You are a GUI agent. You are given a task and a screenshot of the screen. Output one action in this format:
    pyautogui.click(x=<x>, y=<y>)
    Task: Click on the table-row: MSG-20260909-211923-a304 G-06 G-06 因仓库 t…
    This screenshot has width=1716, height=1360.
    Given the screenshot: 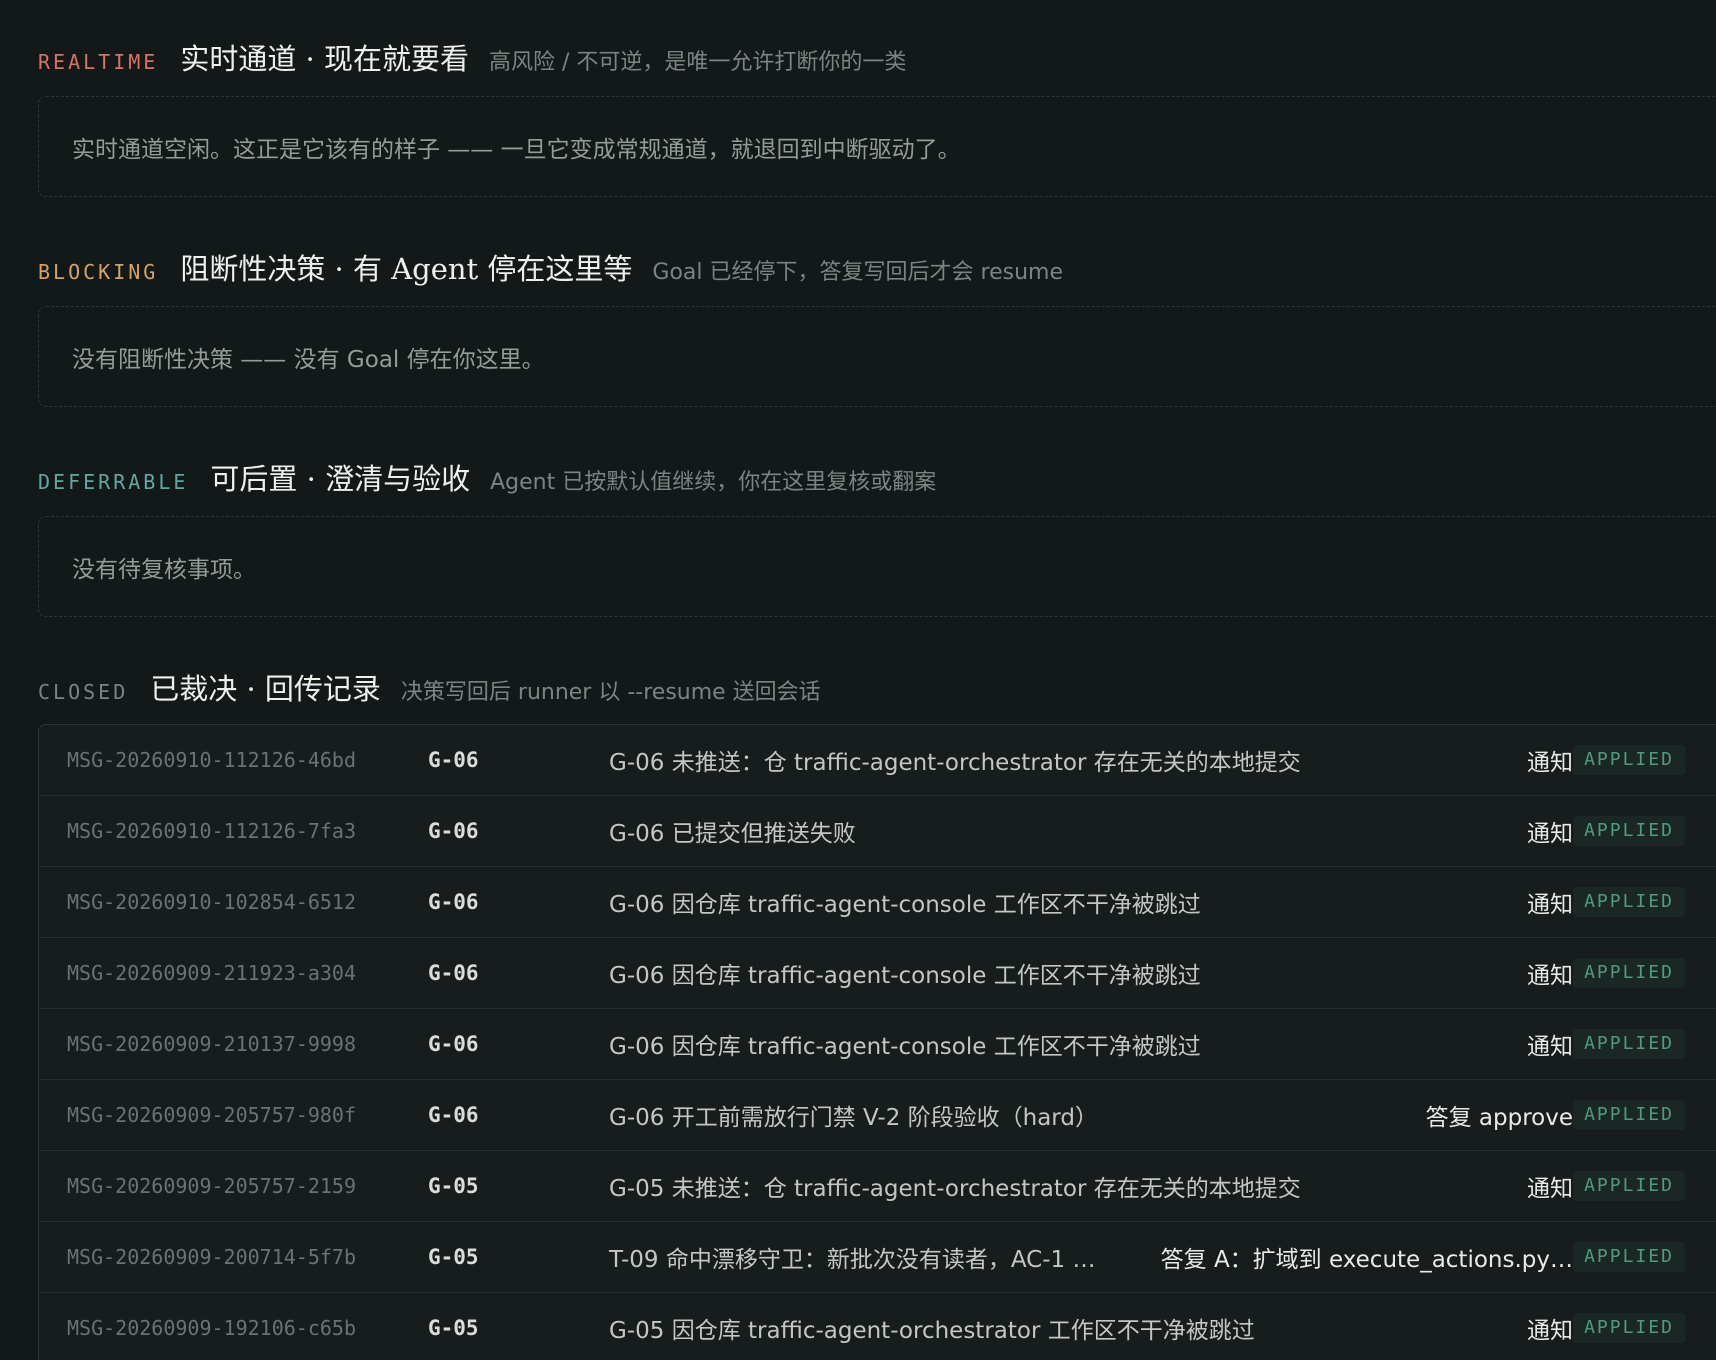 What is the action you would take?
    pyautogui.click(x=877, y=973)
    